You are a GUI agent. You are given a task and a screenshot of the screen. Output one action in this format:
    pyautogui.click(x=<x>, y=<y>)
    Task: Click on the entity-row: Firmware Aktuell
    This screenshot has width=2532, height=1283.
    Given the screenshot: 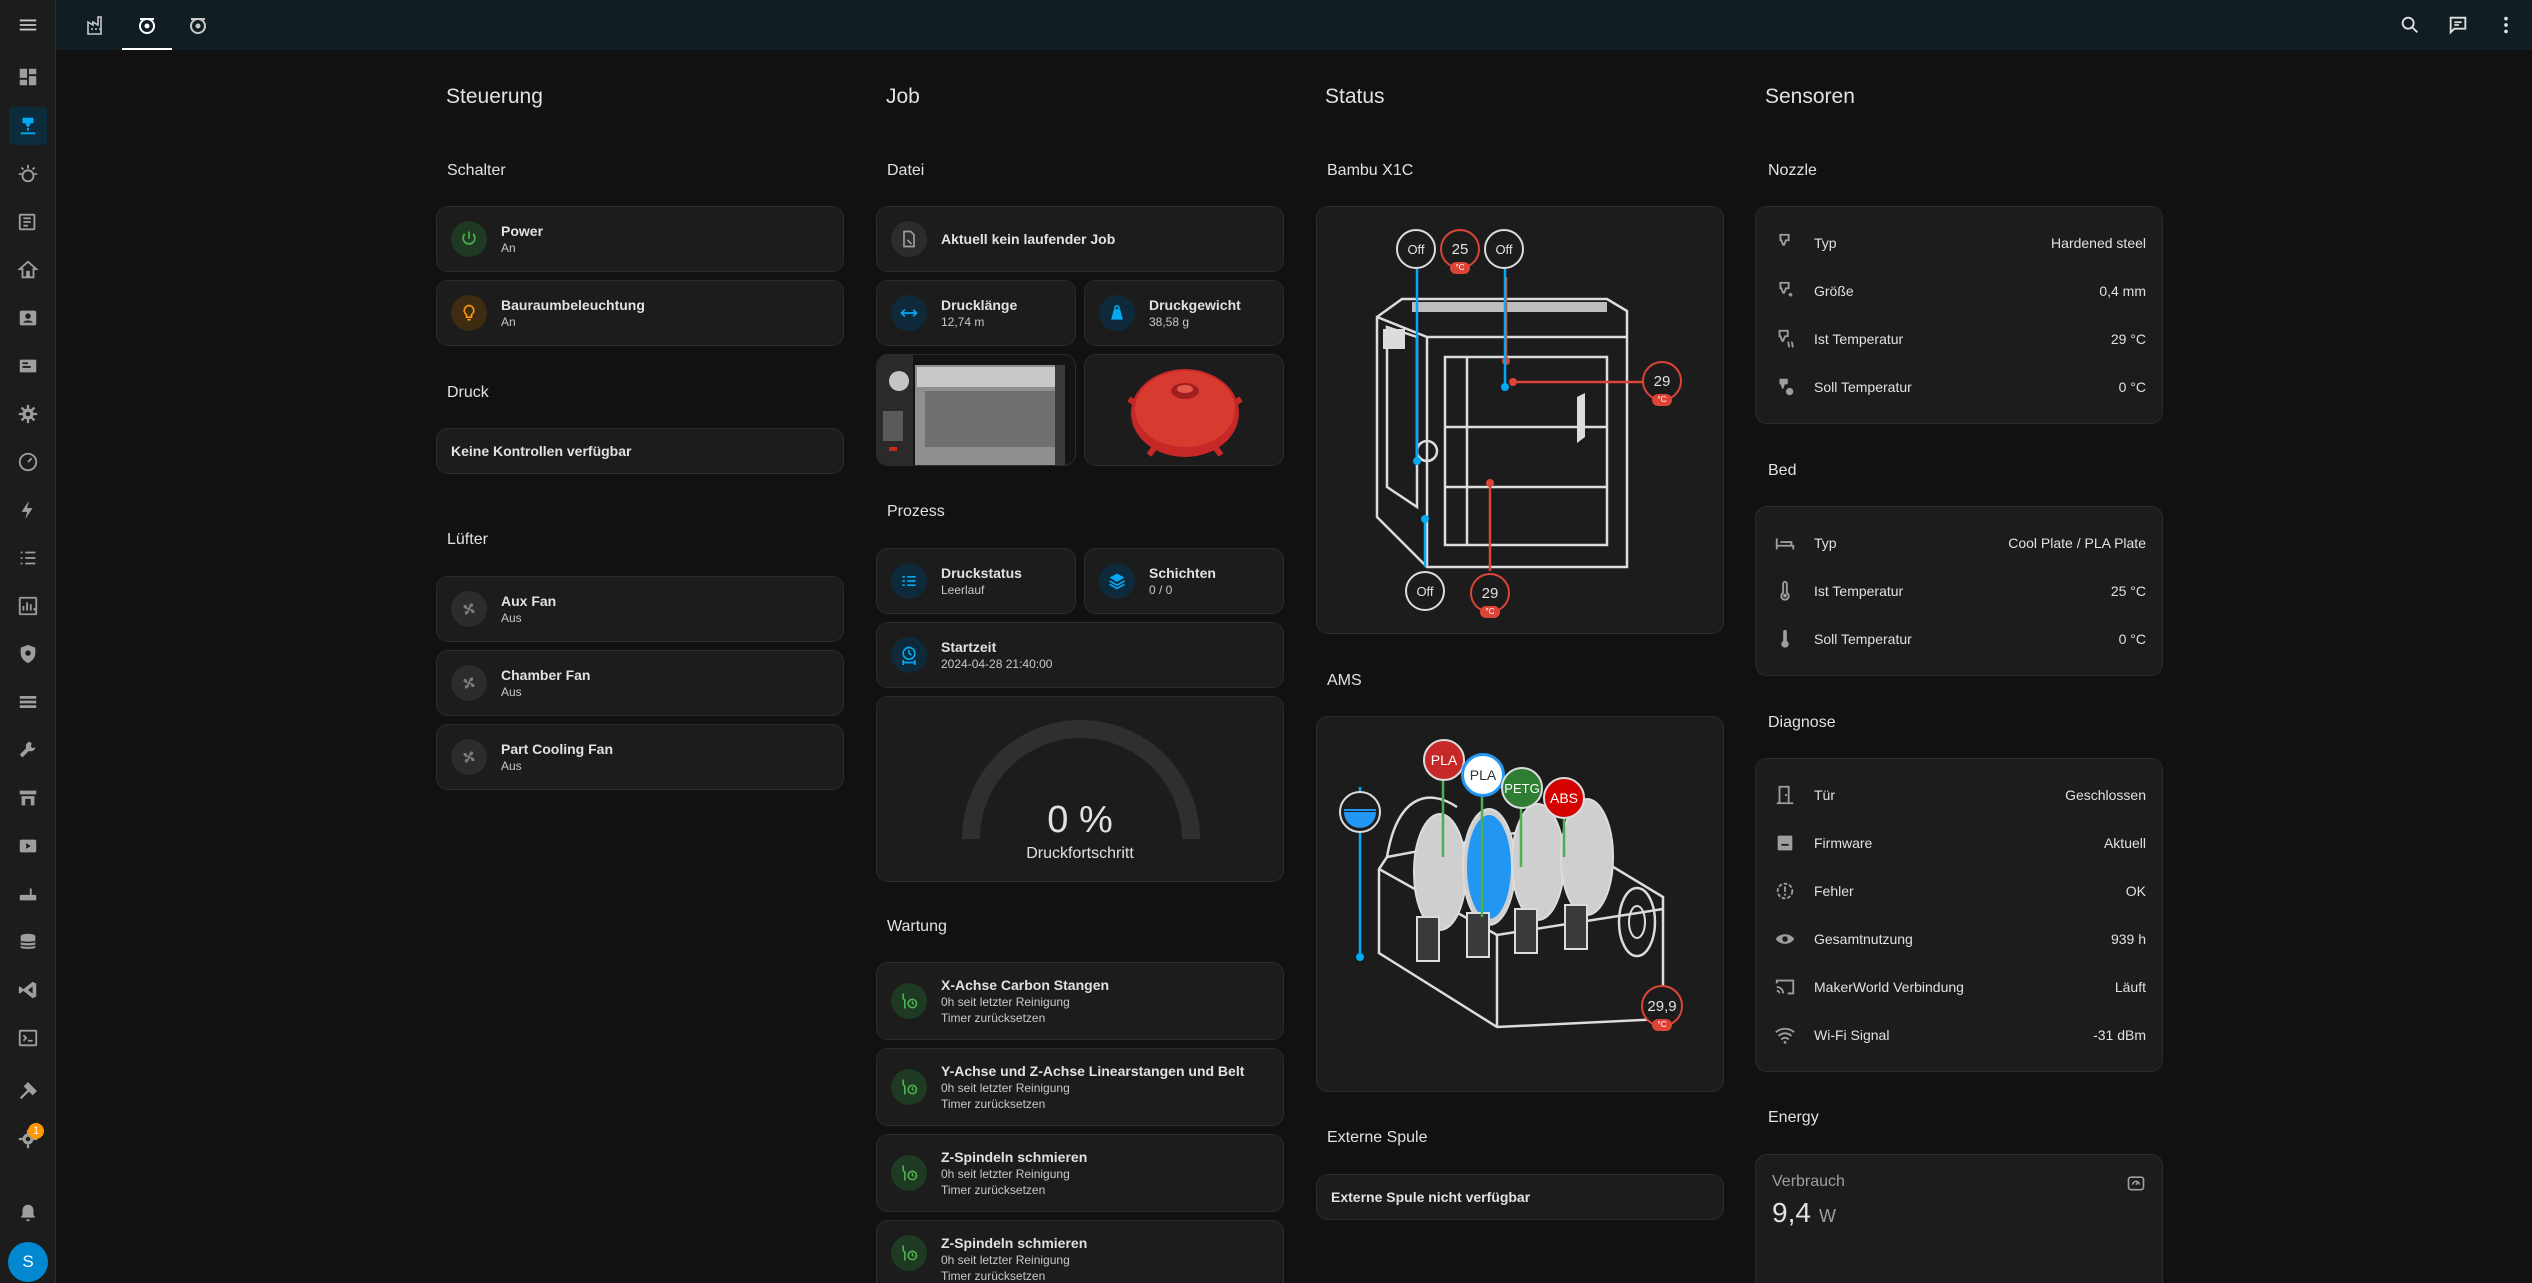 What is the action you would take?
    pyautogui.click(x=1959, y=843)
    